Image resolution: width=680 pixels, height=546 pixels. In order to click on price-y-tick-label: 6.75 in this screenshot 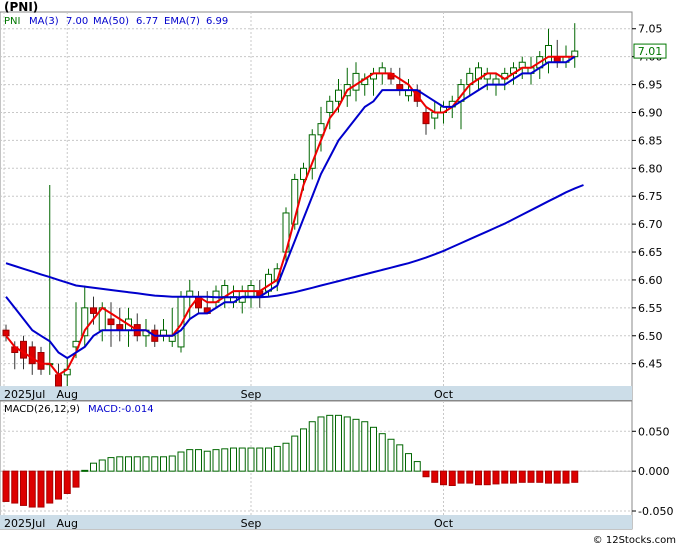, I will do `click(650, 196)`.